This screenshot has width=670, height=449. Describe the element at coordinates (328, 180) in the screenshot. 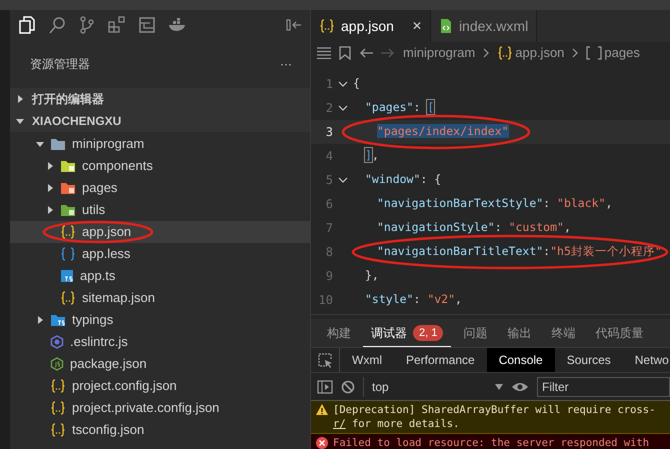

I see `line-number: 5` at that location.